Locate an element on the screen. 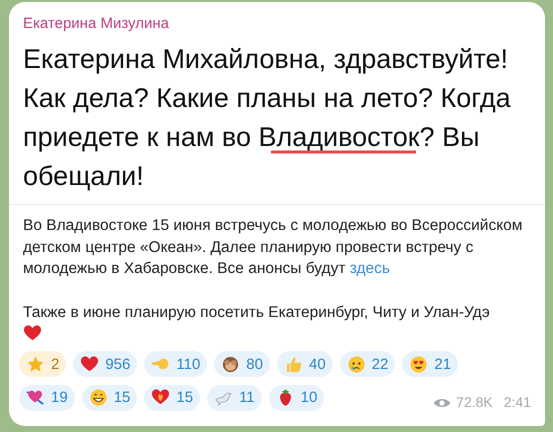 The image size is (553, 432). author-name: Екатерина Мизулина is located at coordinates (96, 24).